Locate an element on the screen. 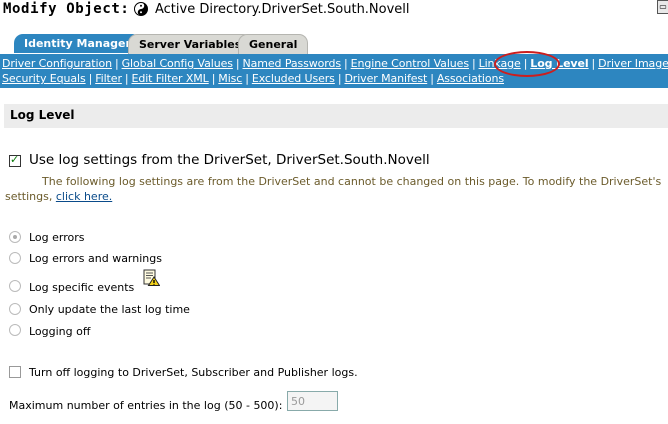 This screenshot has width=668, height=424. link-security-equals: Security Equals is located at coordinates (44, 78).